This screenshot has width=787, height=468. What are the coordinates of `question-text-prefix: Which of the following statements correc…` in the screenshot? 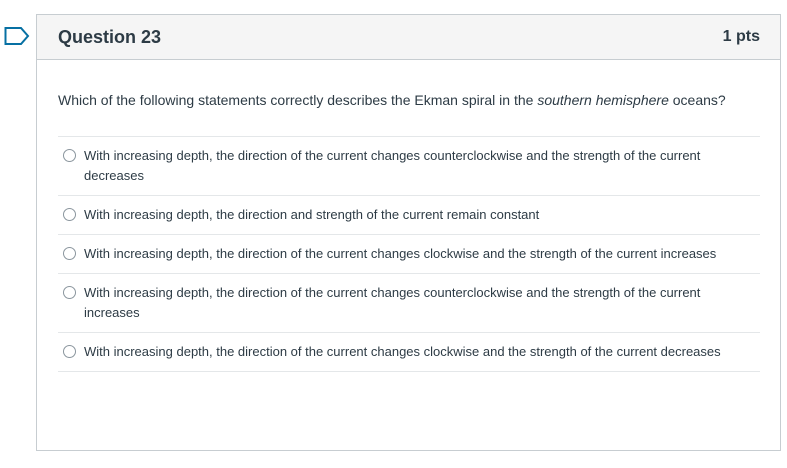 It's located at (298, 100).